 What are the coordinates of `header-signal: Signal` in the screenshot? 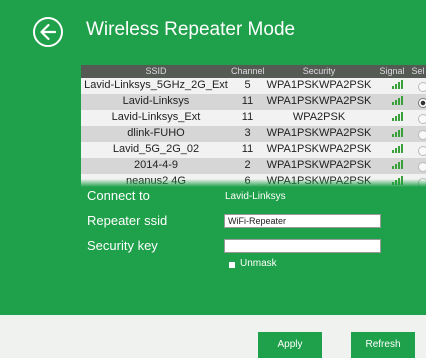 It's located at (392, 71).